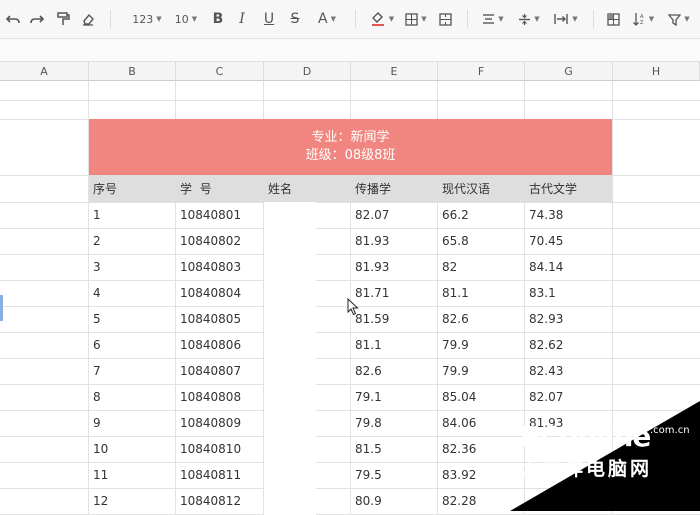 The width and height of the screenshot is (700, 515). What do you see at coordinates (350, 147) in the screenshot?
I see `merged-title-banner: 专业：新闻学 班级：08级8班` at bounding box center [350, 147].